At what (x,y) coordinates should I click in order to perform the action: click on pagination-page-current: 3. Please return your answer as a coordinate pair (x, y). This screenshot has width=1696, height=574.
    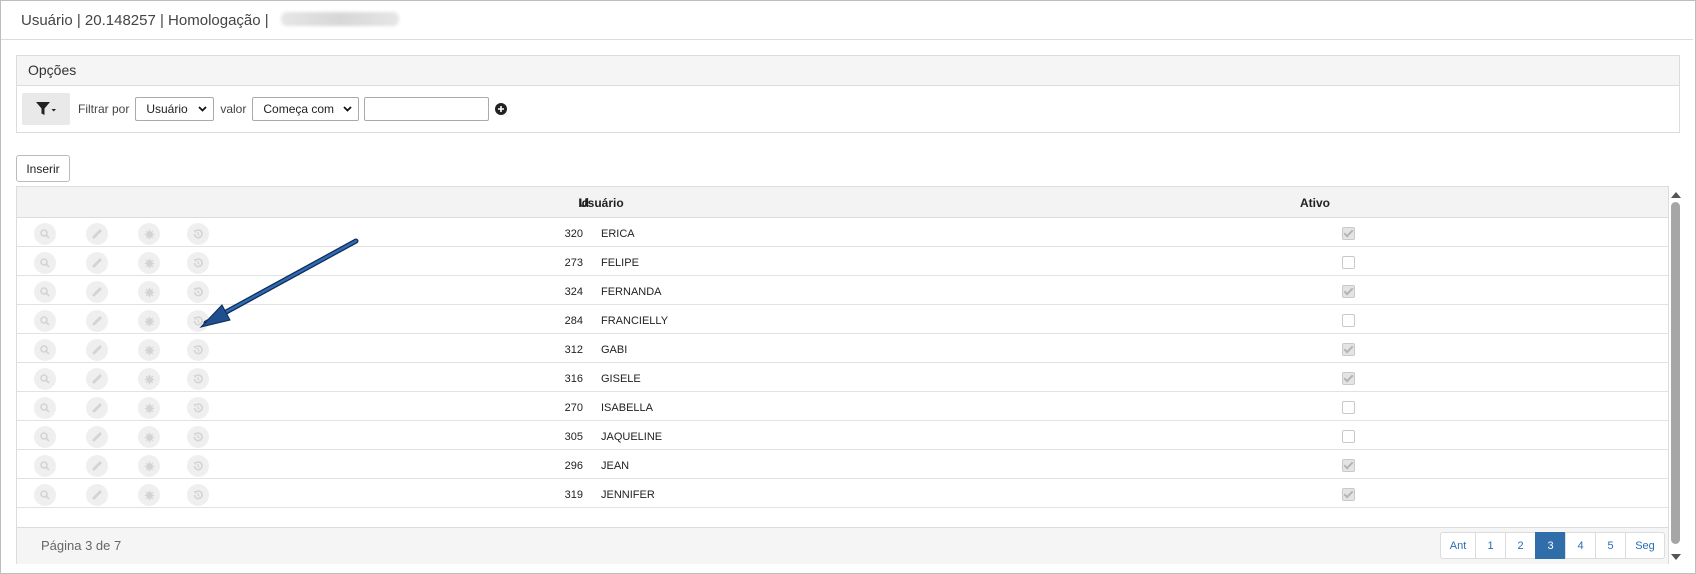
    Looking at the image, I should click on (1550, 545).